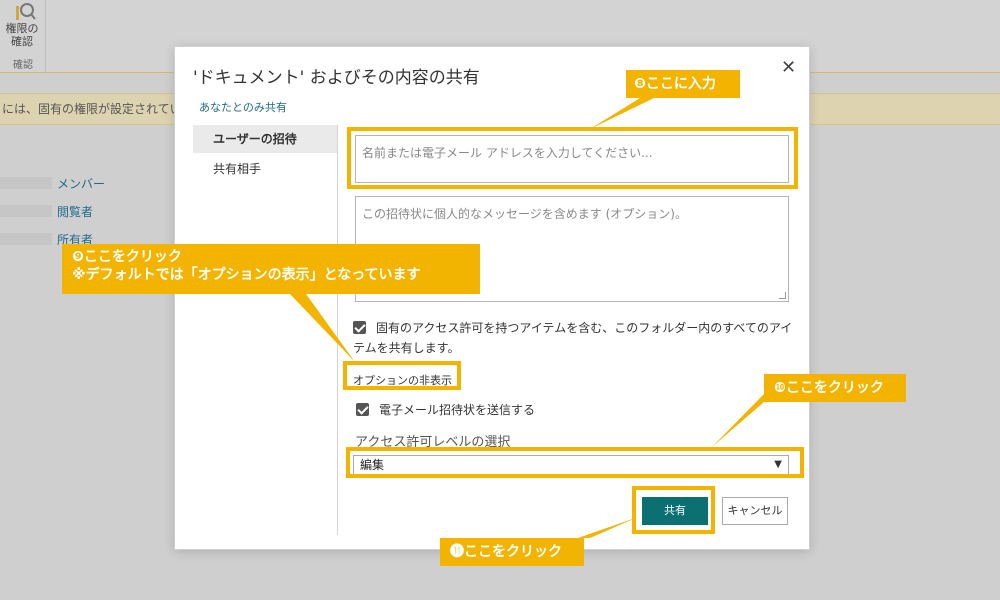 The image size is (1000, 600). Describe the element at coordinates (788, 67) in the screenshot. I see `close-icon: ✕` at that location.